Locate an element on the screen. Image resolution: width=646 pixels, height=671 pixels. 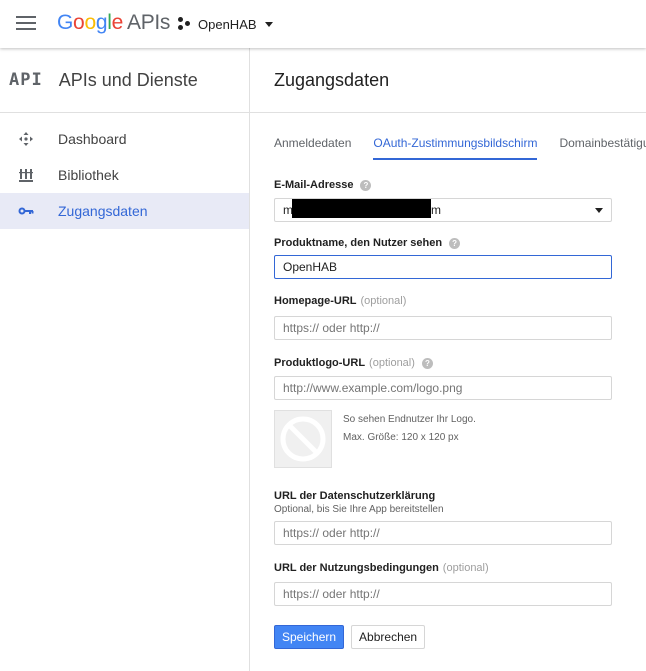
sidebar-item-label: Dashboard is located at coordinates (92, 139).